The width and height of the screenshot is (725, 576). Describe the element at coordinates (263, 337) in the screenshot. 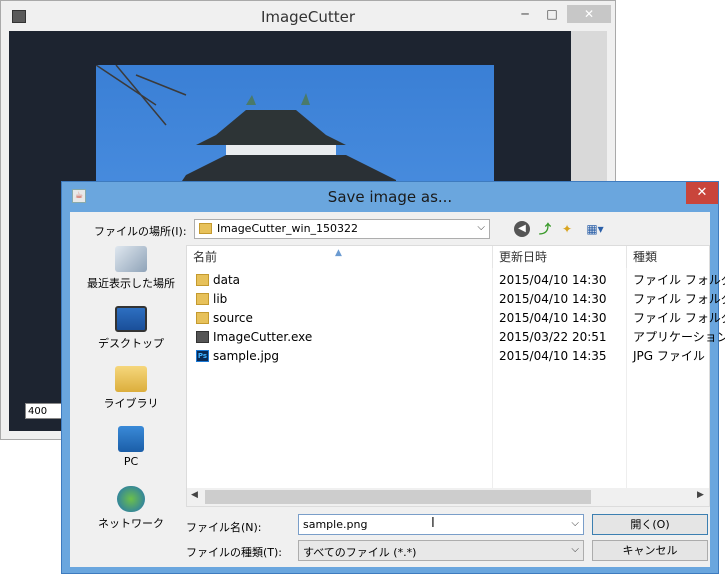

I see `file-name: ImageCutter.exe` at that location.